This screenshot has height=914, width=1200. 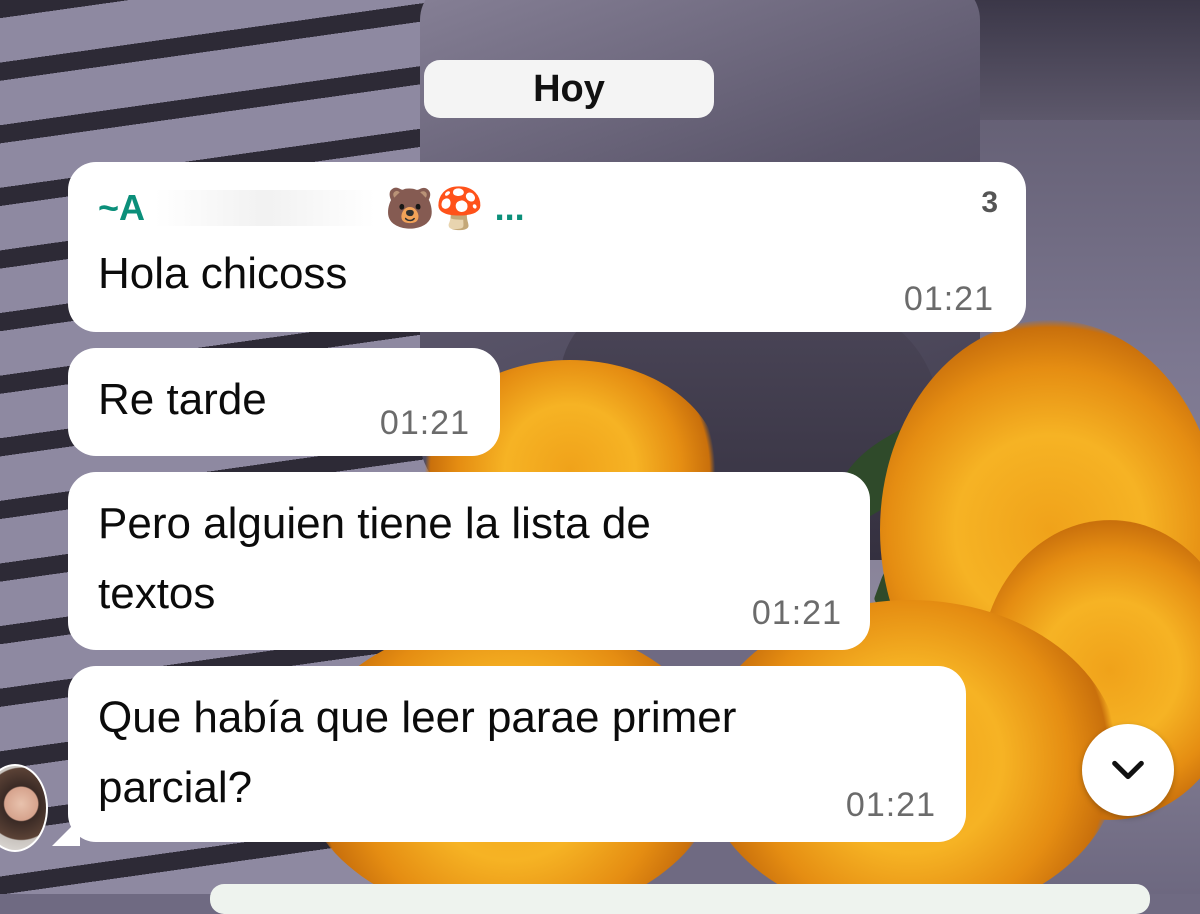 What do you see at coordinates (182, 399) in the screenshot?
I see `message-text: Re tarde` at bounding box center [182, 399].